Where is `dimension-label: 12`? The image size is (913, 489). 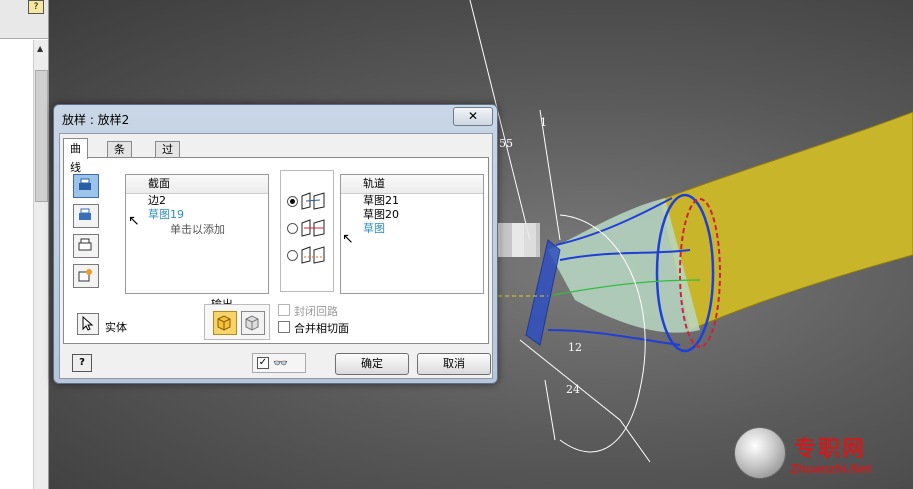
dimension-label: 12 is located at coordinates (575, 347).